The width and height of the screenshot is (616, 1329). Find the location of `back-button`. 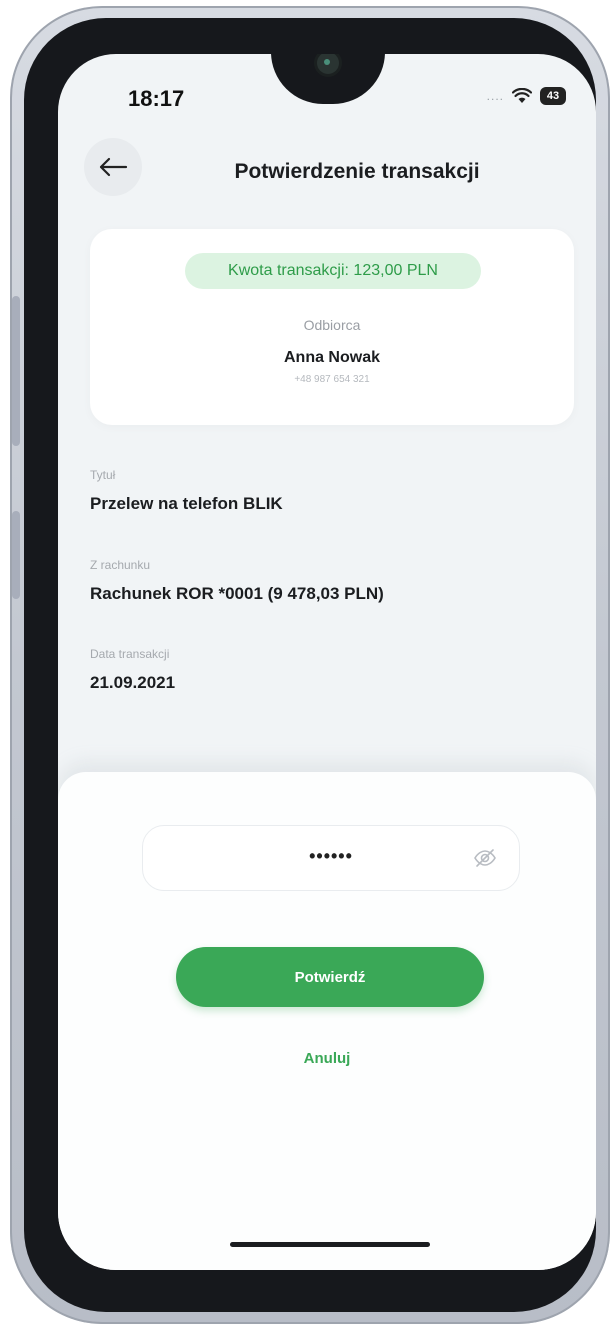

back-button is located at coordinates (113, 167).